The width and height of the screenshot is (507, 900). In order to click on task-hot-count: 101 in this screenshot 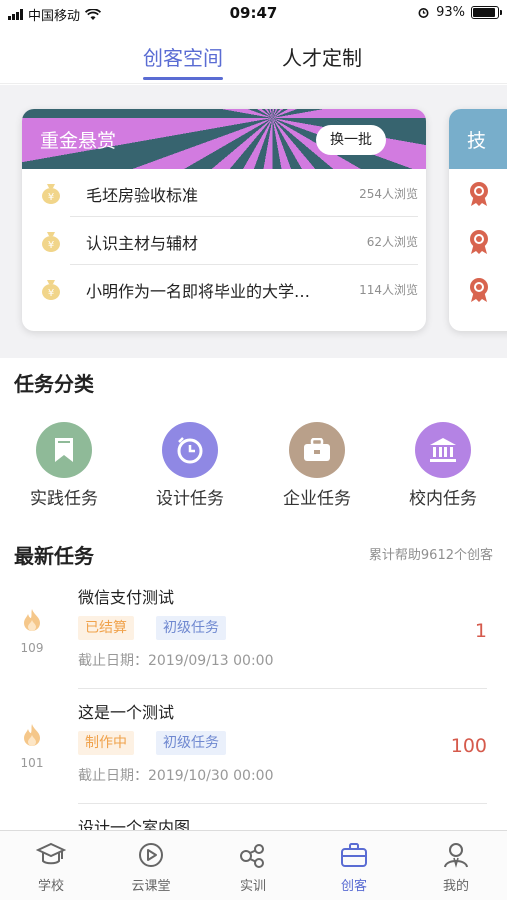, I will do `click(32, 763)`.